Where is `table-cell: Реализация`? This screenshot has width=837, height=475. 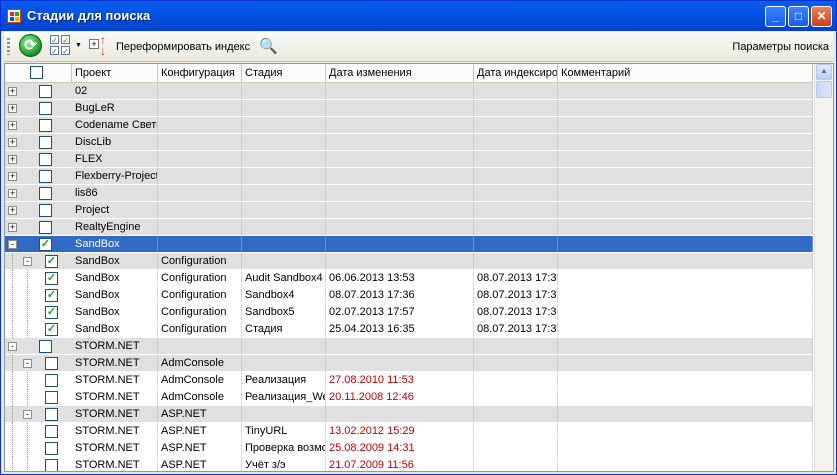 table-cell: Реализация is located at coordinates (284, 380).